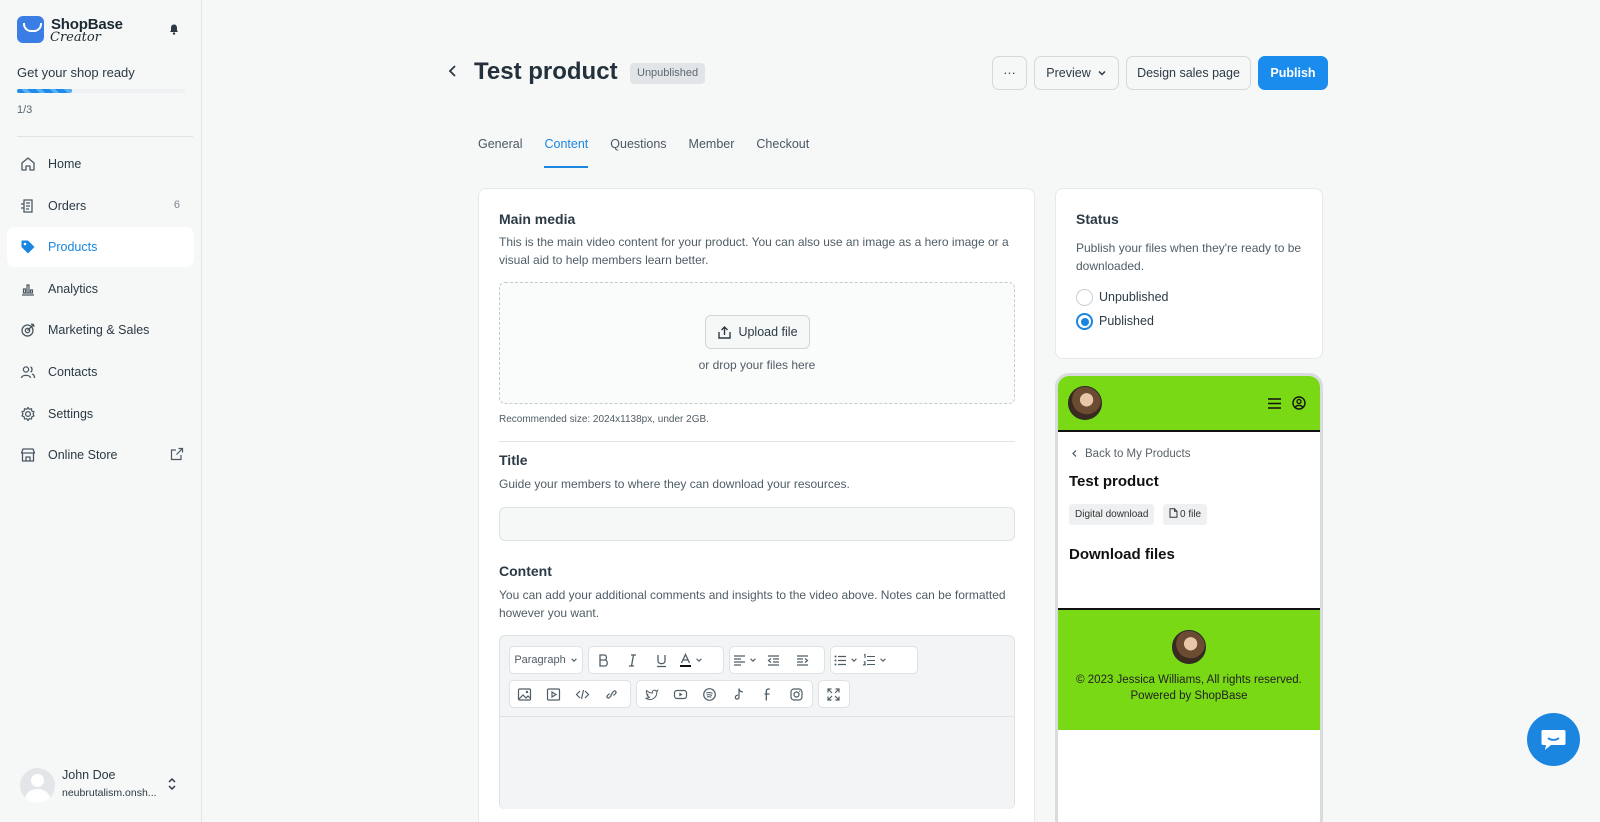 This screenshot has height=822, width=1600. What do you see at coordinates (773, 660) in the screenshot?
I see `outdent-button` at bounding box center [773, 660].